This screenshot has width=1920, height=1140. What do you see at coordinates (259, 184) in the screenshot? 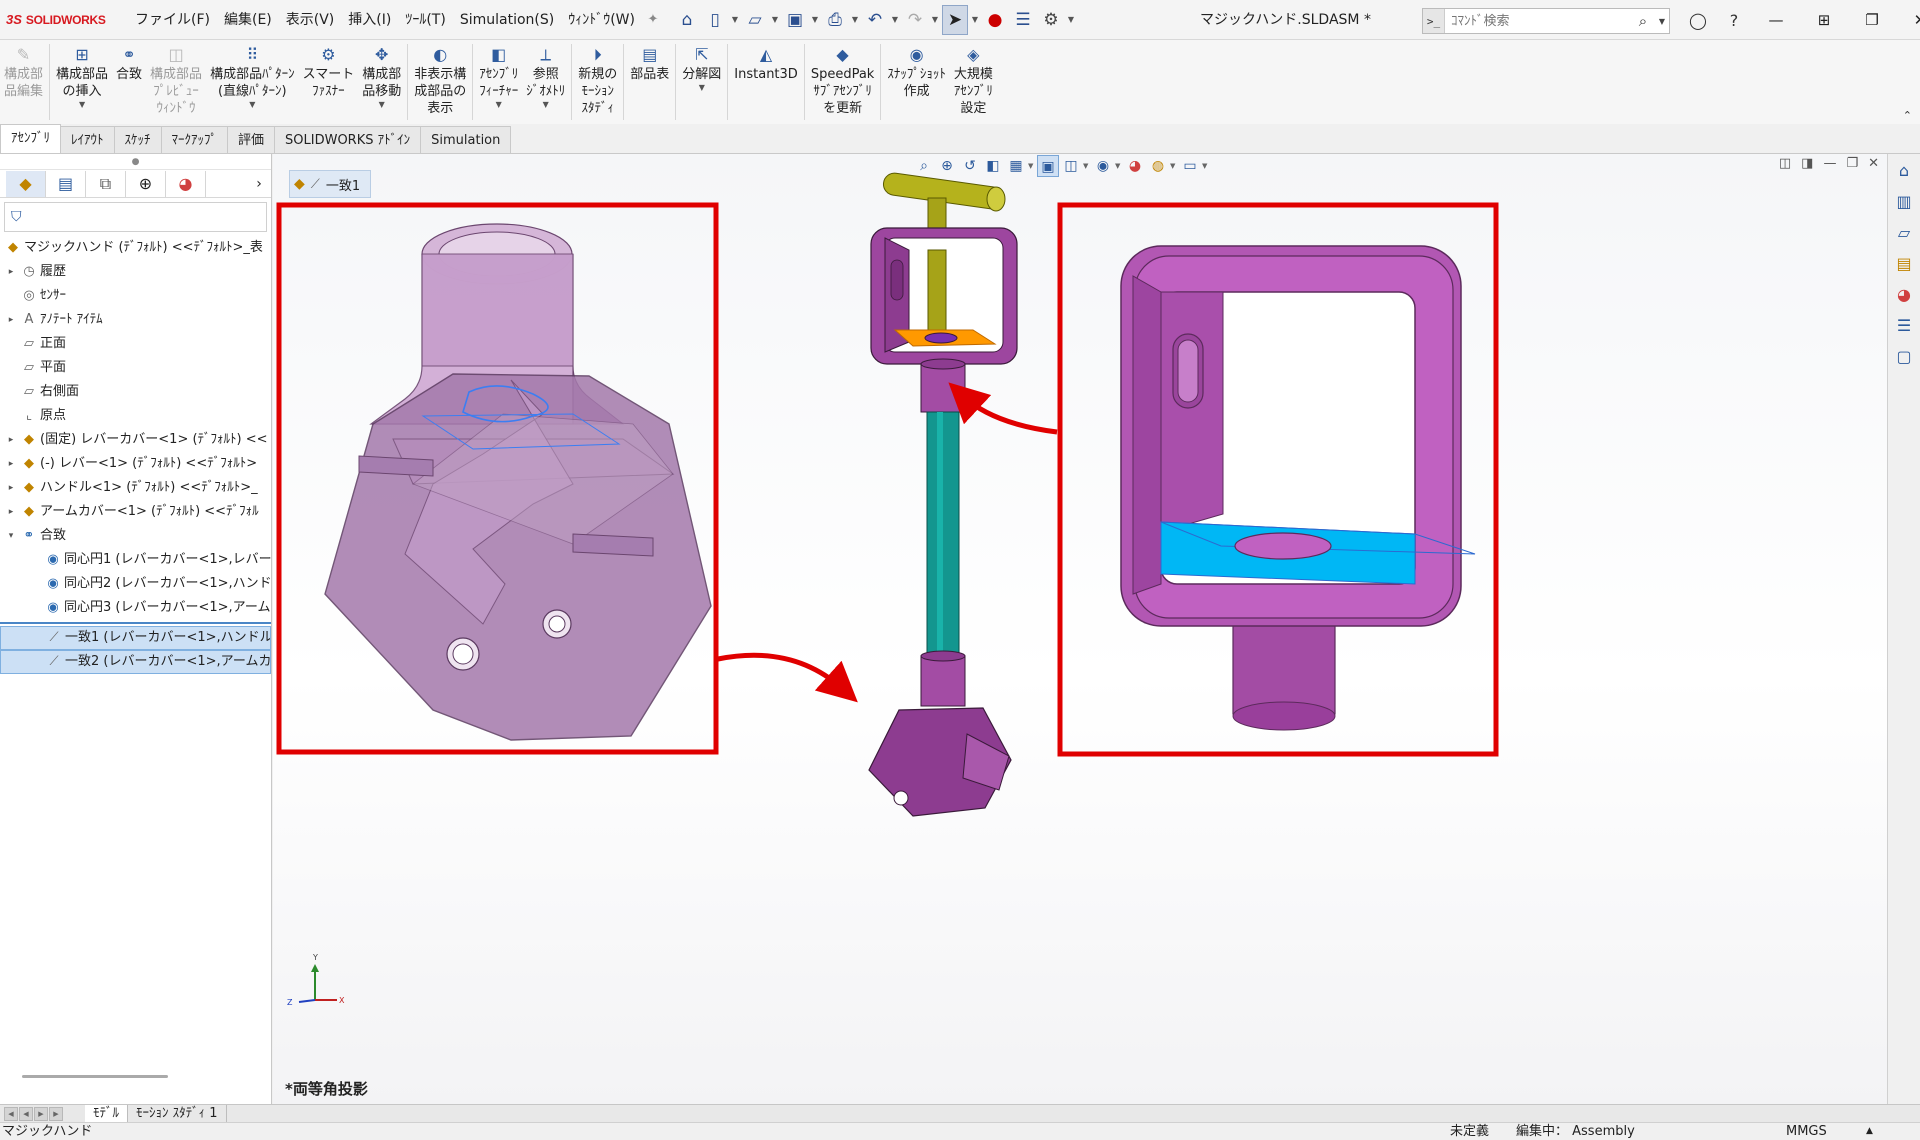
I see `chevron-right-icon: ›` at bounding box center [259, 184].